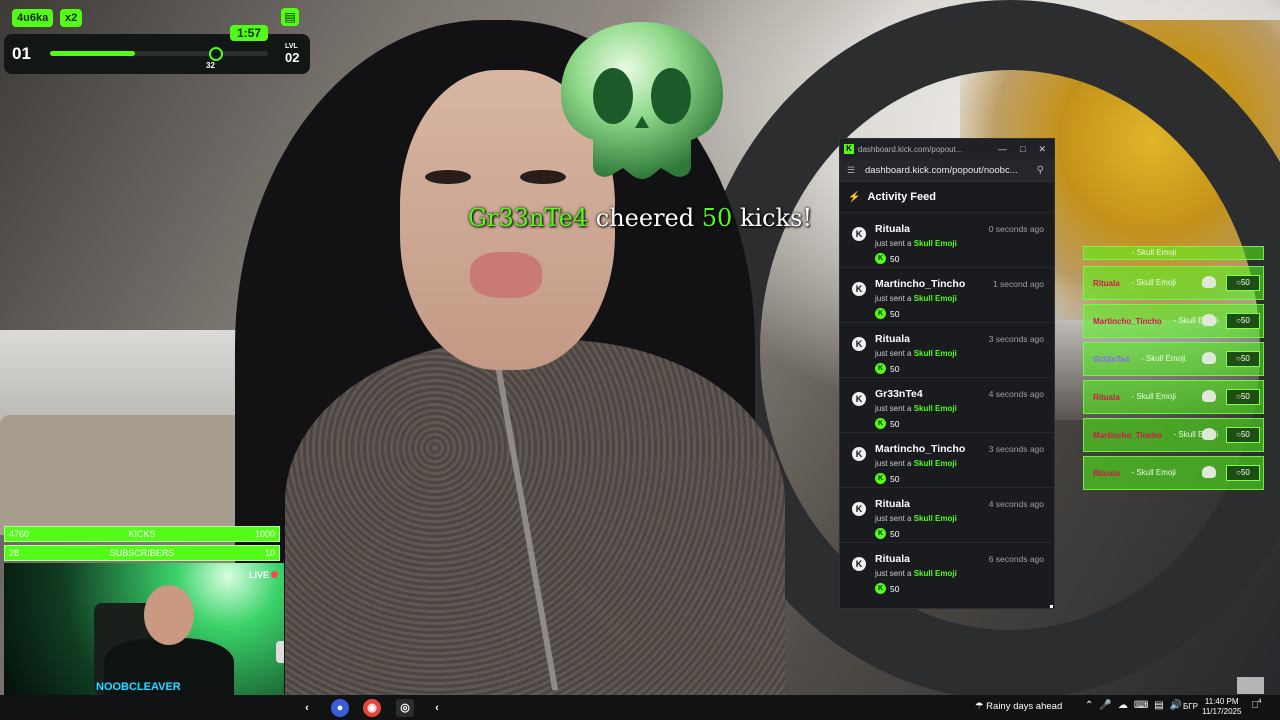 This screenshot has height=720, width=1280. What do you see at coordinates (372, 708) in the screenshot?
I see `chrome-icon: ◉` at bounding box center [372, 708].